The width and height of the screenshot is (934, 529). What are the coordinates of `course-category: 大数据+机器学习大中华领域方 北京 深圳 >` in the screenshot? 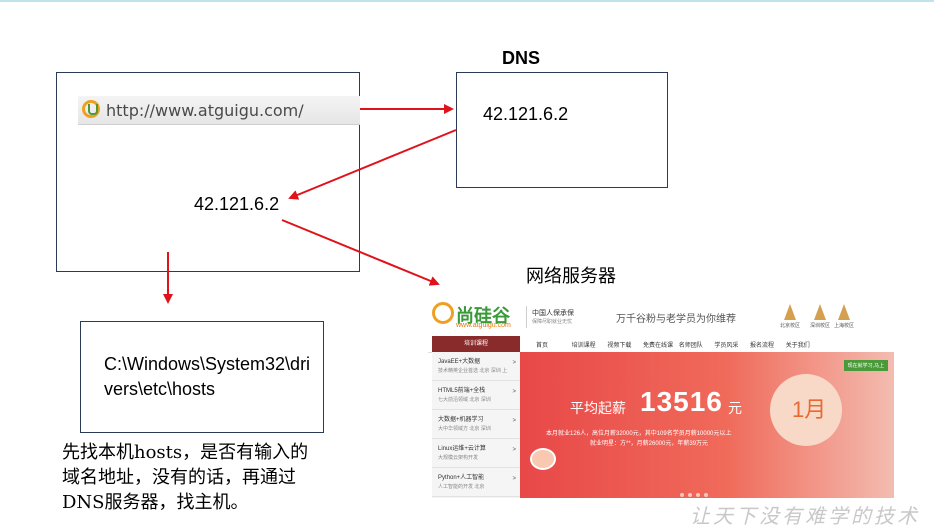 It's located at (476, 424).